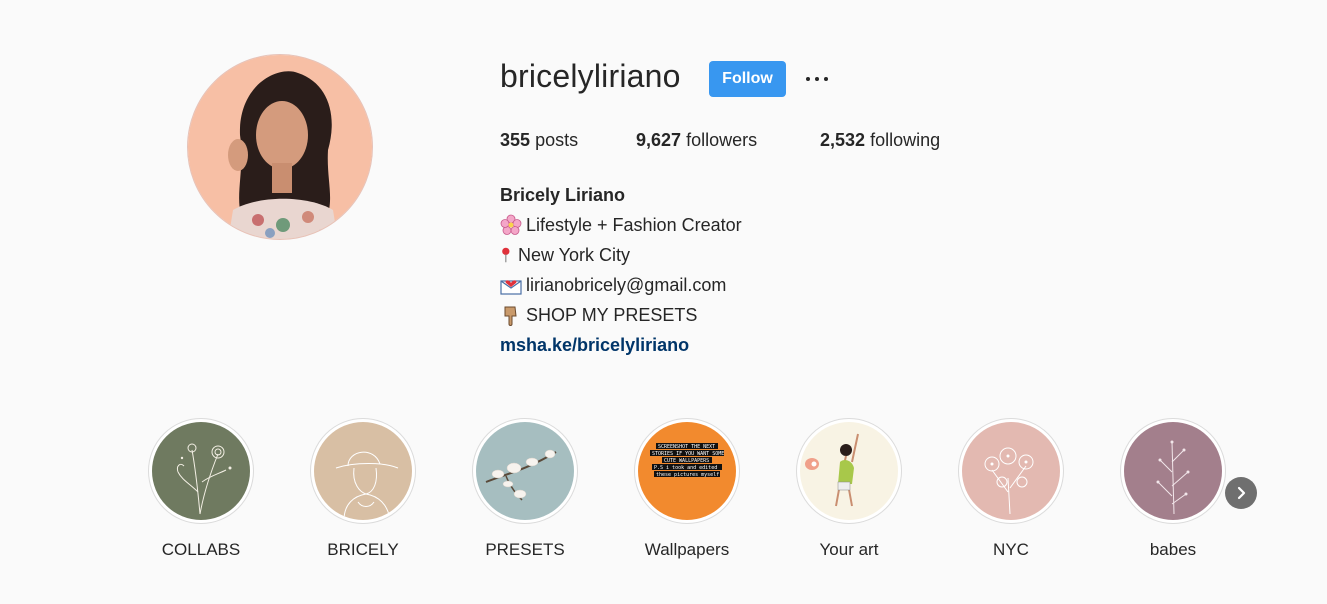  What do you see at coordinates (574, 255) in the screenshot?
I see `bio-text-location: New York City` at bounding box center [574, 255].